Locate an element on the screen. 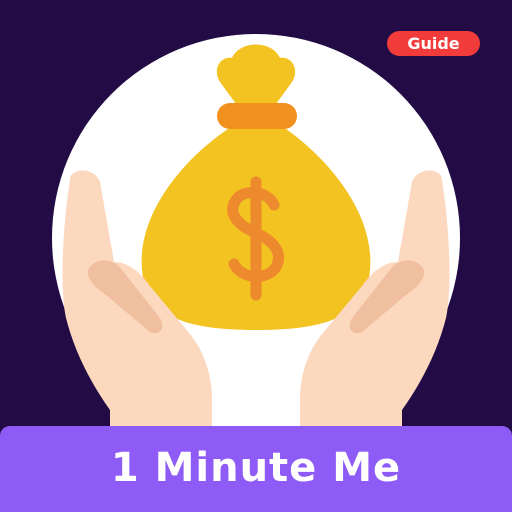 The height and width of the screenshot is (512, 512). guide-badge: Guide is located at coordinates (433, 43).